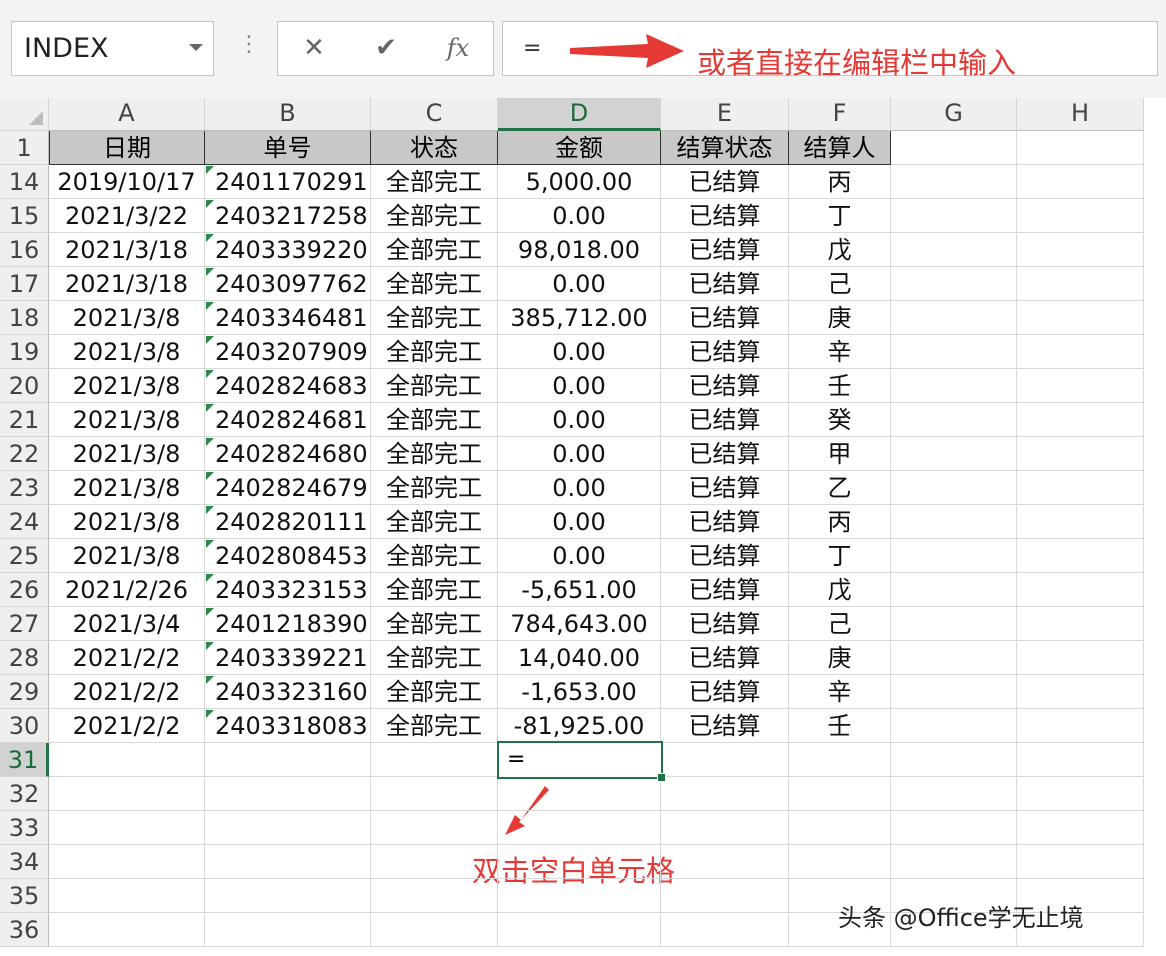  What do you see at coordinates (24, 250) in the screenshot?
I see `row-header: 16` at bounding box center [24, 250].